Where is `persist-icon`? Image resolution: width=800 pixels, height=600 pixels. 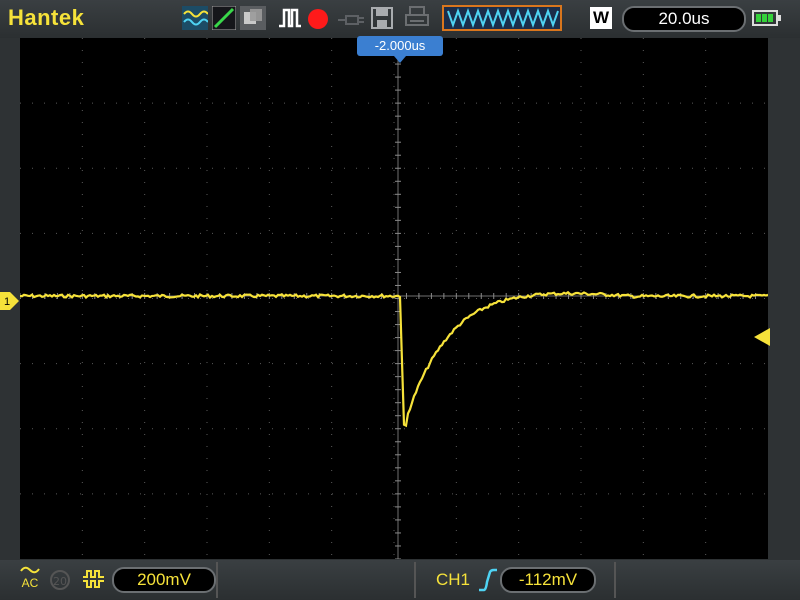
persist-icon is located at coordinates (253, 18).